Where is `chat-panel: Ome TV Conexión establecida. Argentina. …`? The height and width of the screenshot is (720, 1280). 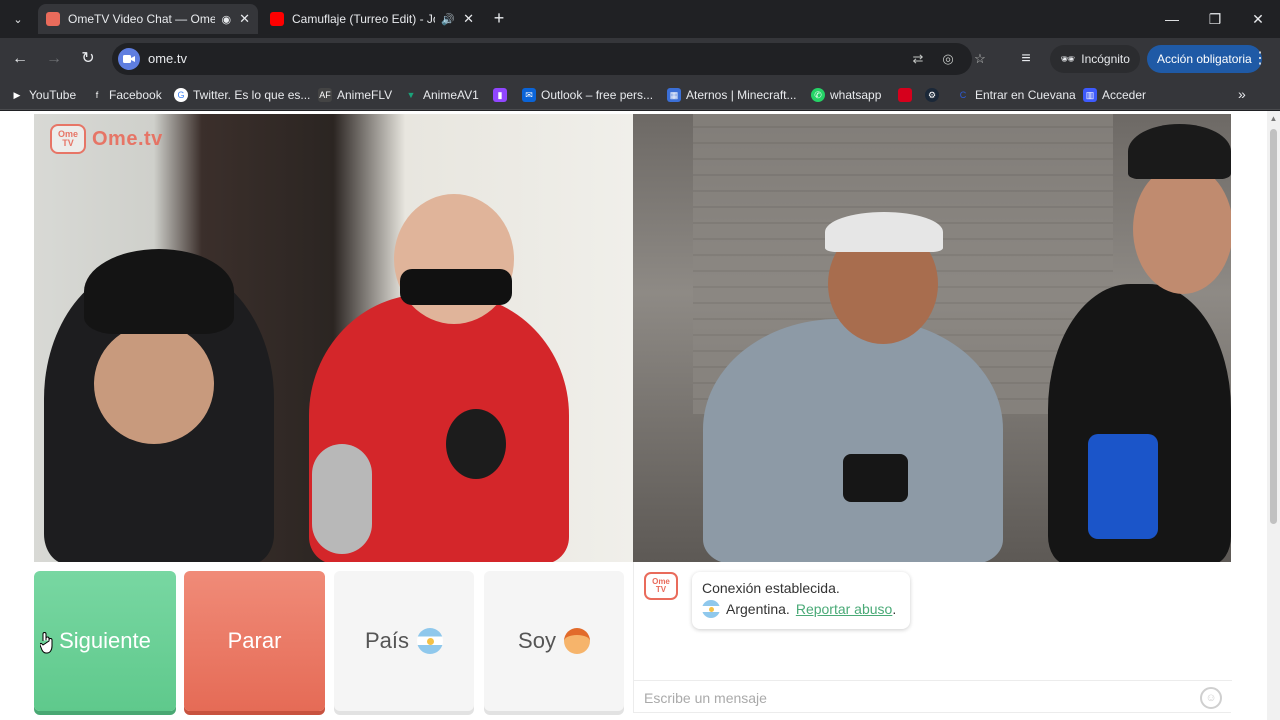 chat-panel: Ome TV Conexión establecida. Argentina. … is located at coordinates (932, 637).